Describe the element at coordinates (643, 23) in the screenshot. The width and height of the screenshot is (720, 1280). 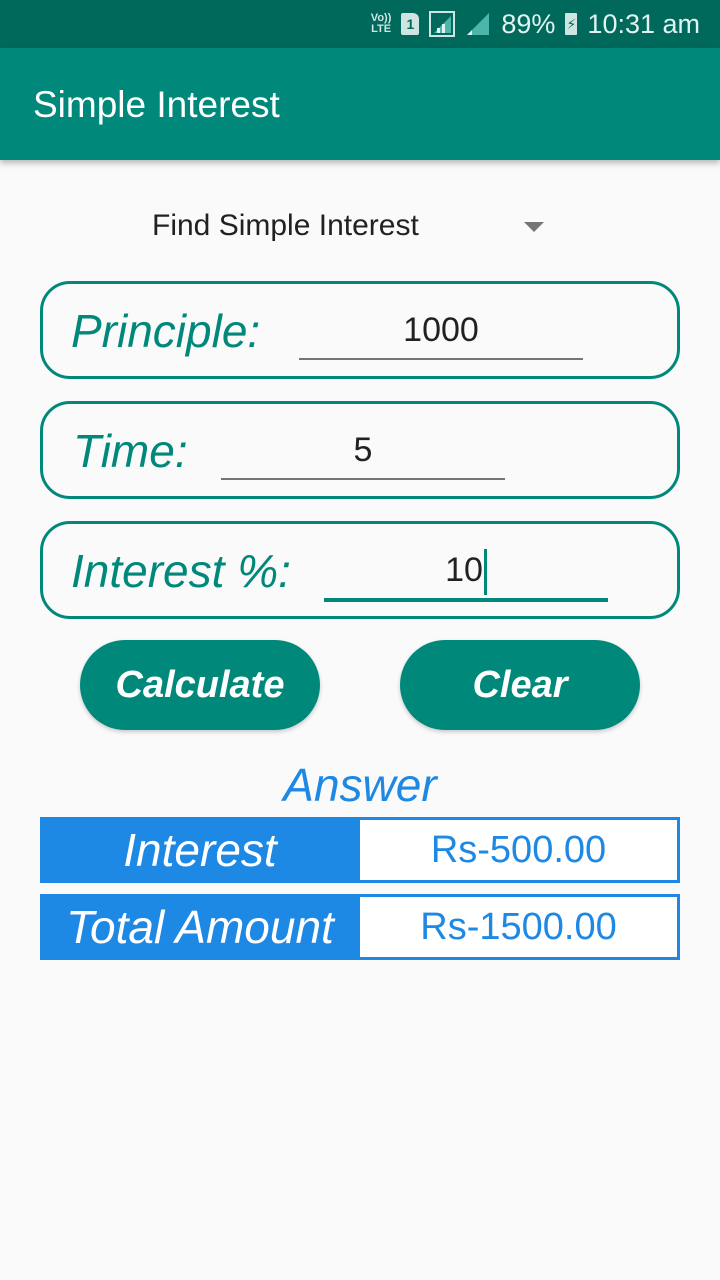
I see `clock: 10:31 am` at that location.